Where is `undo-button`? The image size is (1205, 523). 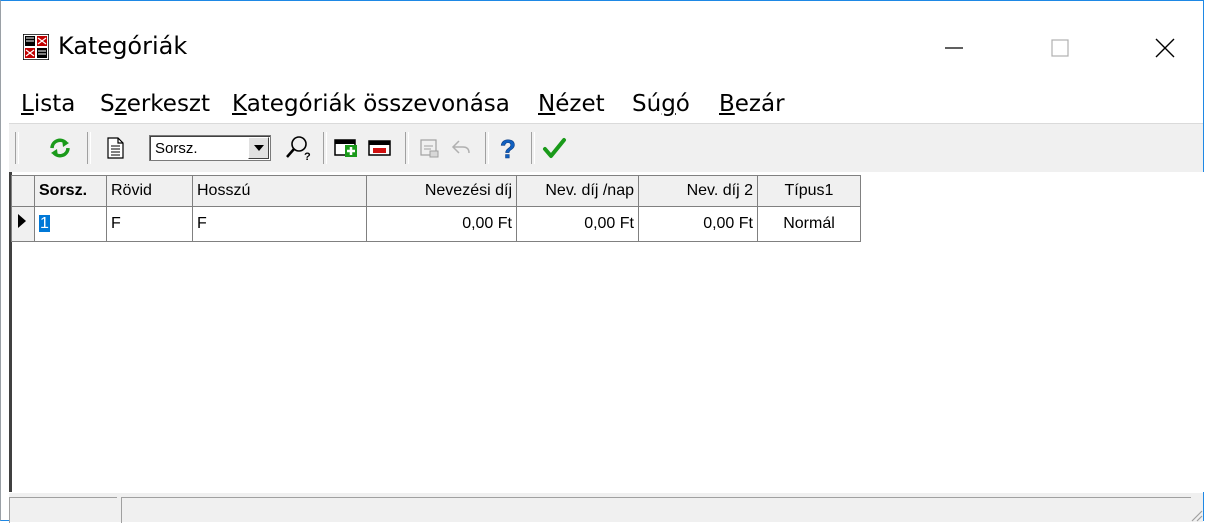 undo-button is located at coordinates (461, 148).